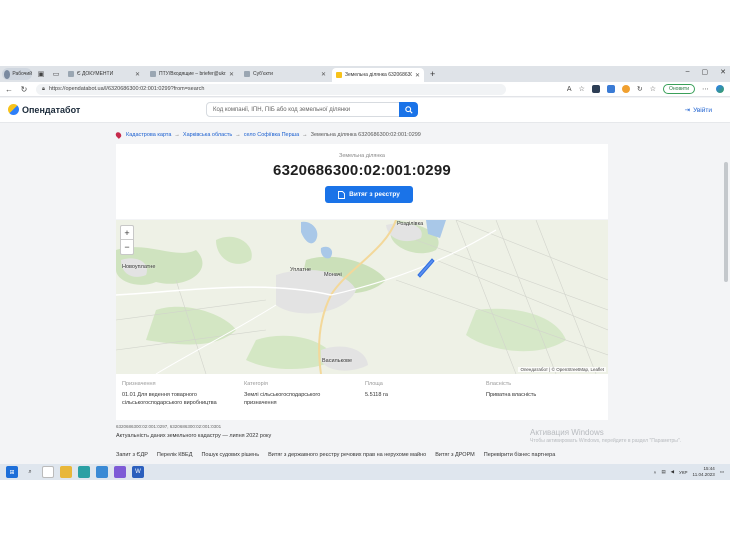  What do you see at coordinates (698, 110) in the screenshot?
I see `login-link: ⇥ Увійти` at bounding box center [698, 110].